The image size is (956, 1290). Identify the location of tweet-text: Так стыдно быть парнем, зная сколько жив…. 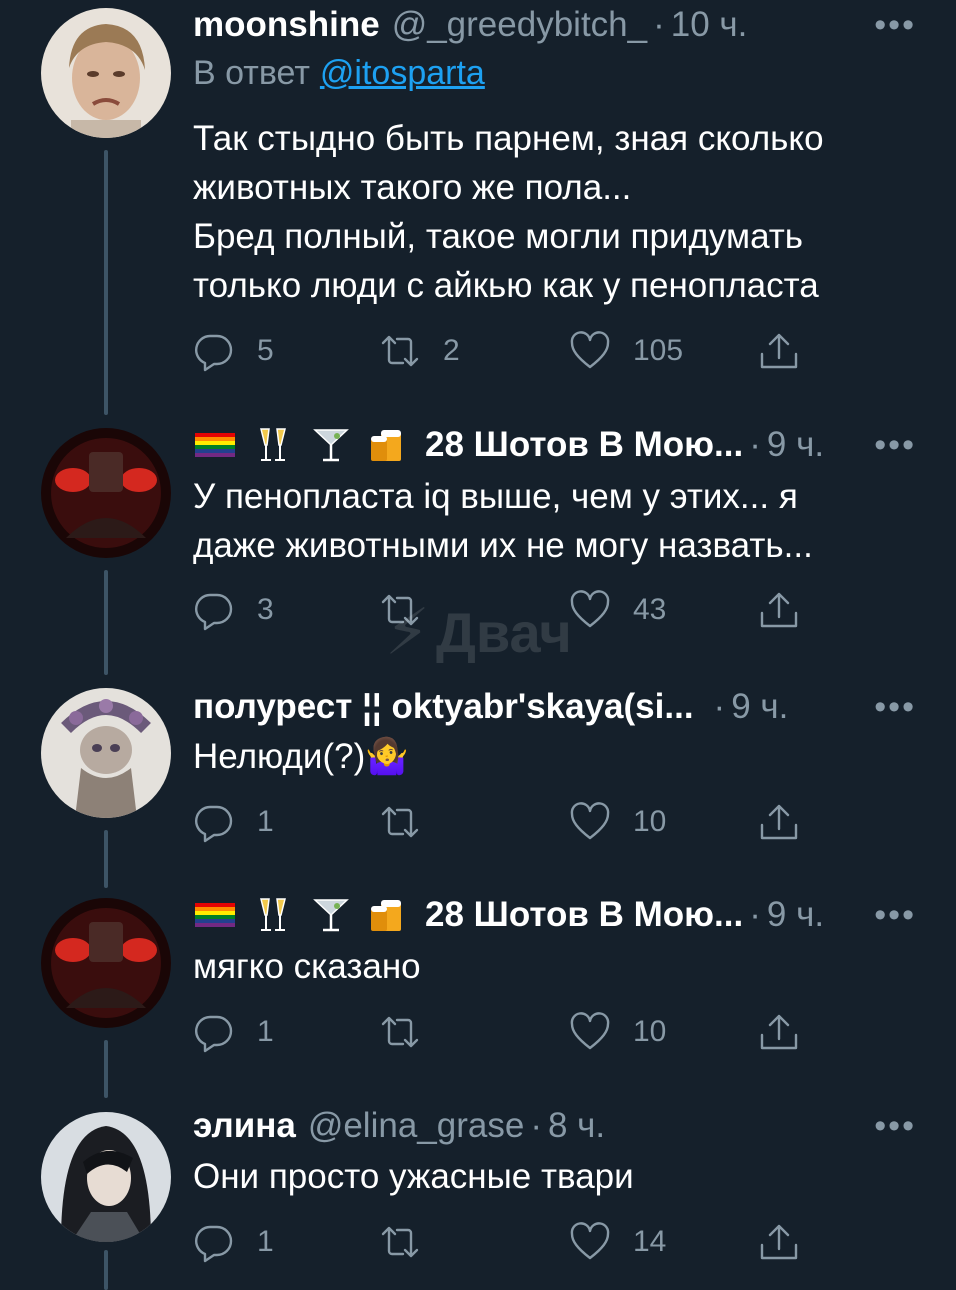
(508, 212).